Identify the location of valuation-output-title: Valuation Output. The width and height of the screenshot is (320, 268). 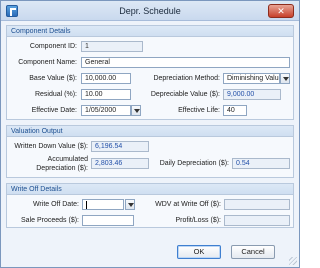
(150, 131).